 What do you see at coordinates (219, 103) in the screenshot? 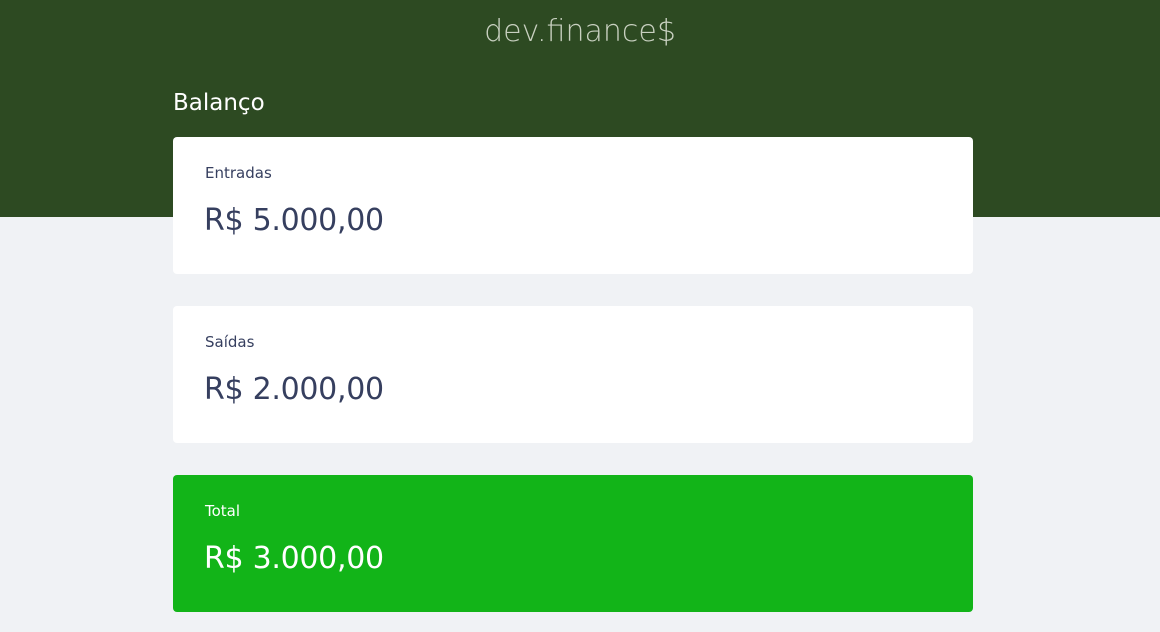
I see `balance-title: Balanço` at bounding box center [219, 103].